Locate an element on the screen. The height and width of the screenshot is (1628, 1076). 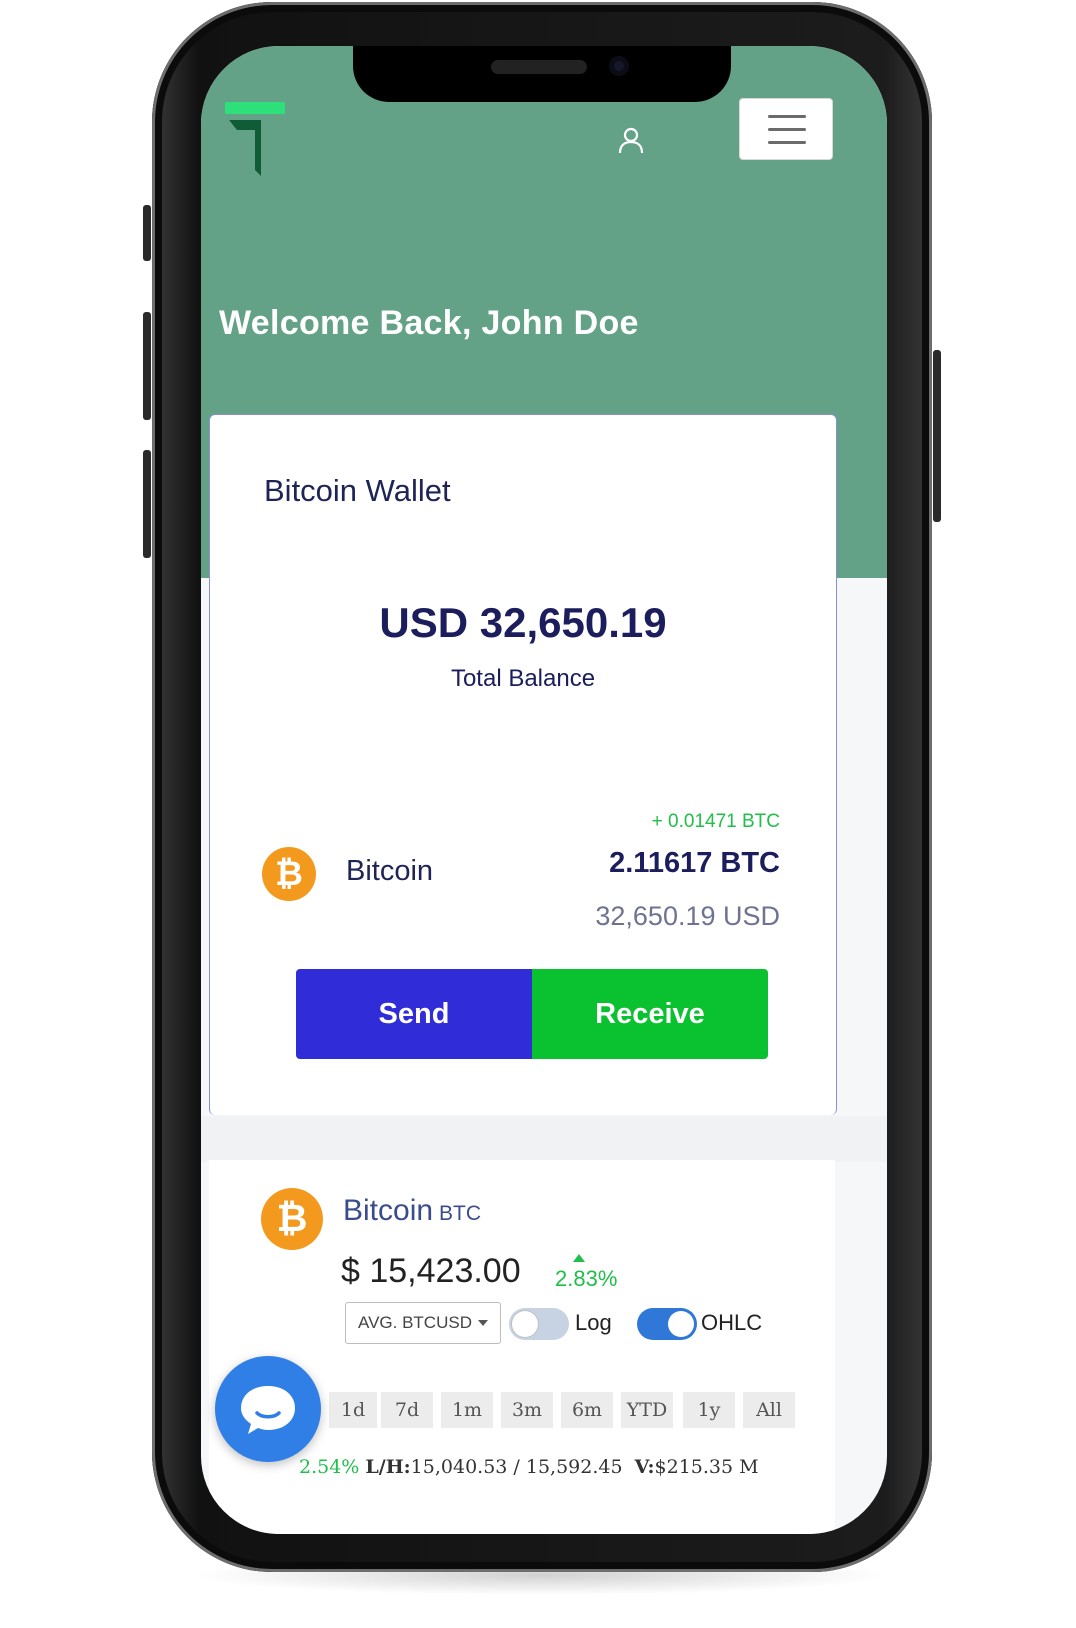
phone-power-button is located at coordinates (937, 436).